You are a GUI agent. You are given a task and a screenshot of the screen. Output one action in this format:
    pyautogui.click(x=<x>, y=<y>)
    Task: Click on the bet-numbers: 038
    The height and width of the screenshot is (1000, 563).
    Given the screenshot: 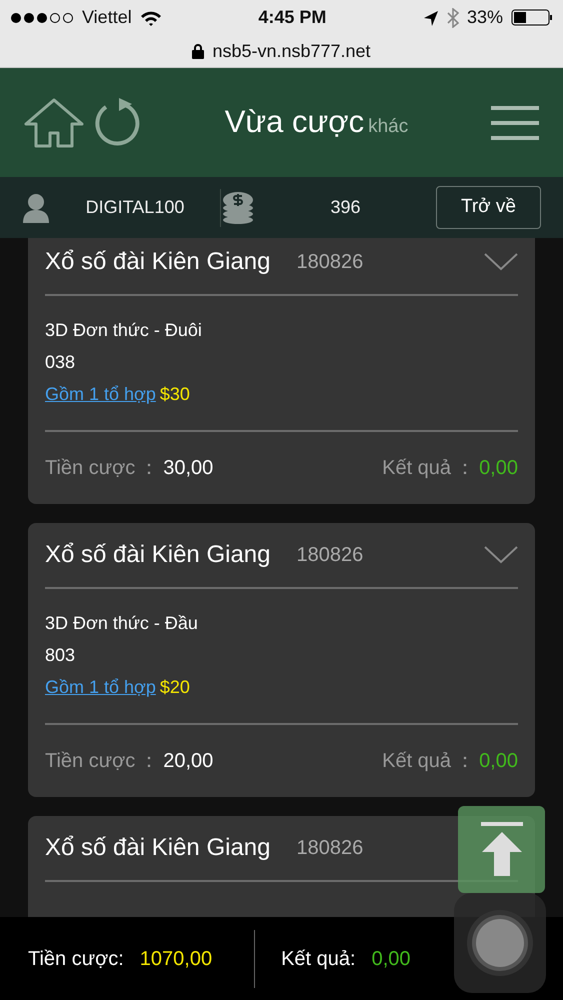 What is the action you would take?
    pyautogui.click(x=60, y=362)
    